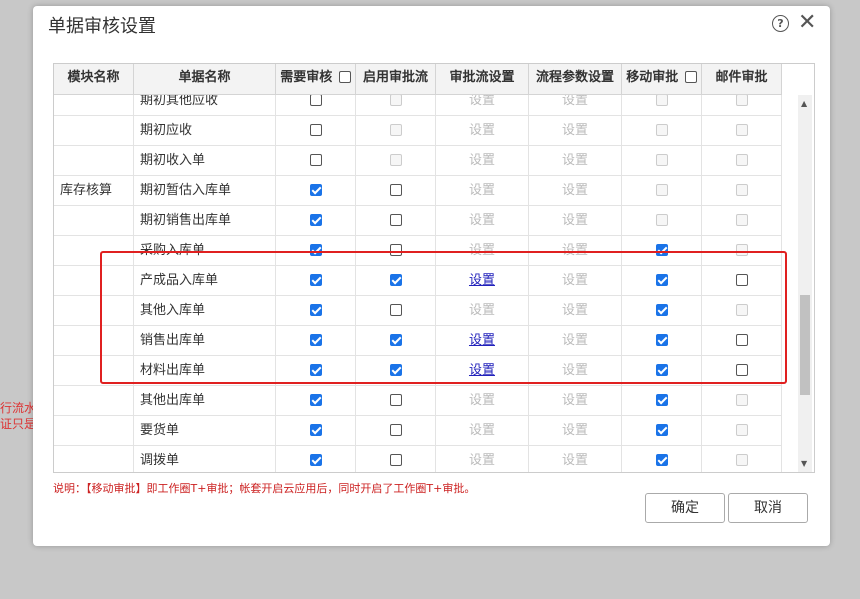 The height and width of the screenshot is (599, 860). Describe the element at coordinates (264, 488) in the screenshot. I see `note-text: 说明：【移动审批】即工作圈T+审批；帐套开启云应用后，同时开启了工作圈T+审批。` at that location.